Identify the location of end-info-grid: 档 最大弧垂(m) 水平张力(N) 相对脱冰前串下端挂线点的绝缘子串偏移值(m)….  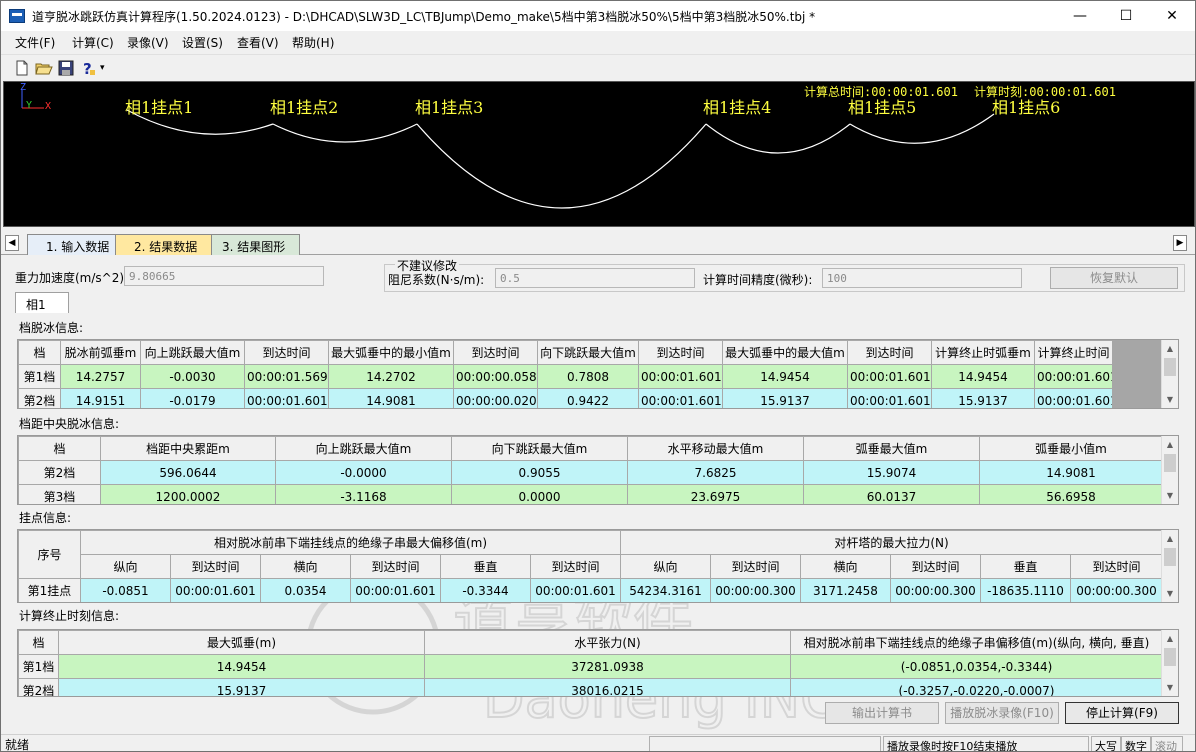
(598, 663).